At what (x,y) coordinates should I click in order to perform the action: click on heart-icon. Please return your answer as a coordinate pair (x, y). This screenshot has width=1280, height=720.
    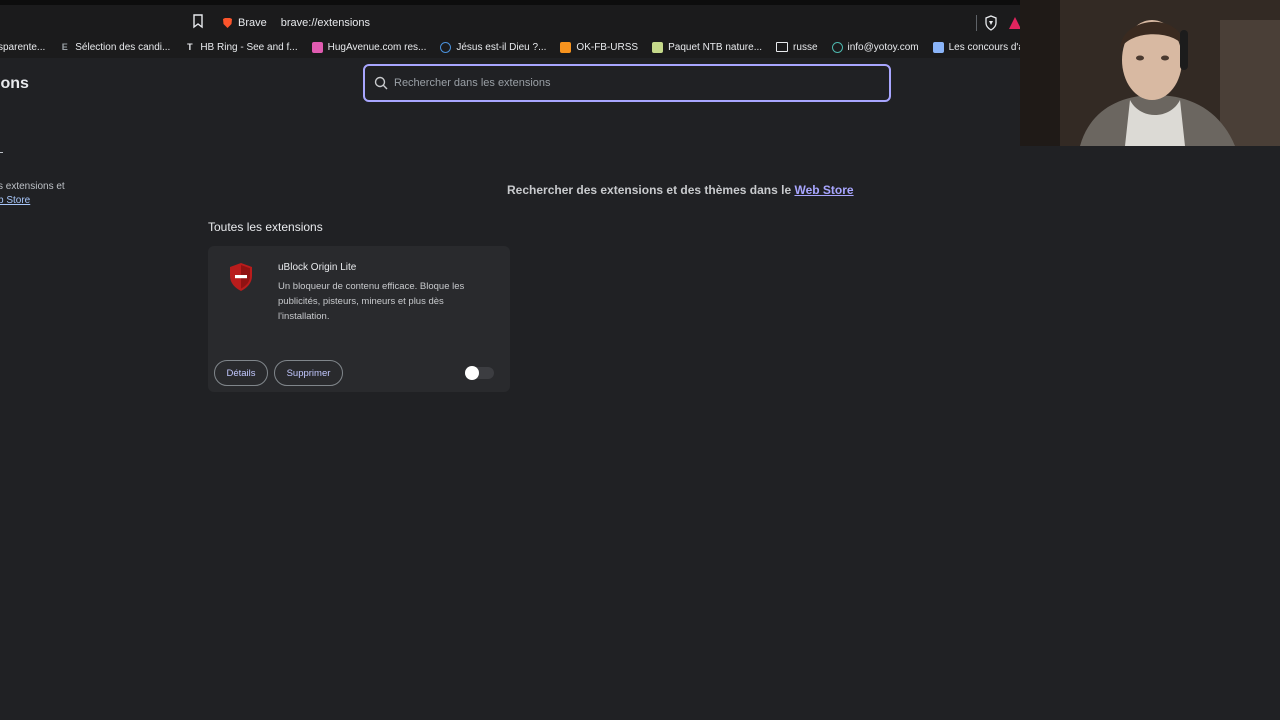
    Looking at the image, I should click on (317, 47).